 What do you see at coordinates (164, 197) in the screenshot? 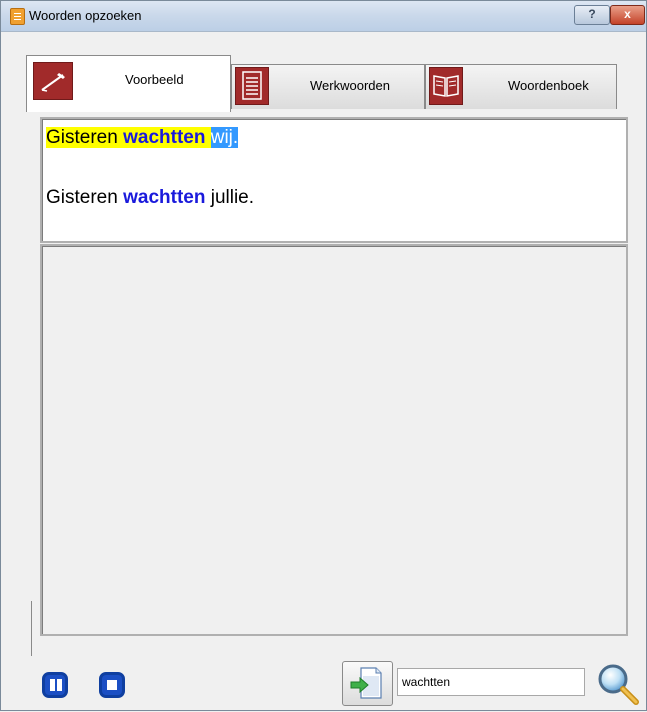
I see `sentence-2-verb: wachtten` at bounding box center [164, 197].